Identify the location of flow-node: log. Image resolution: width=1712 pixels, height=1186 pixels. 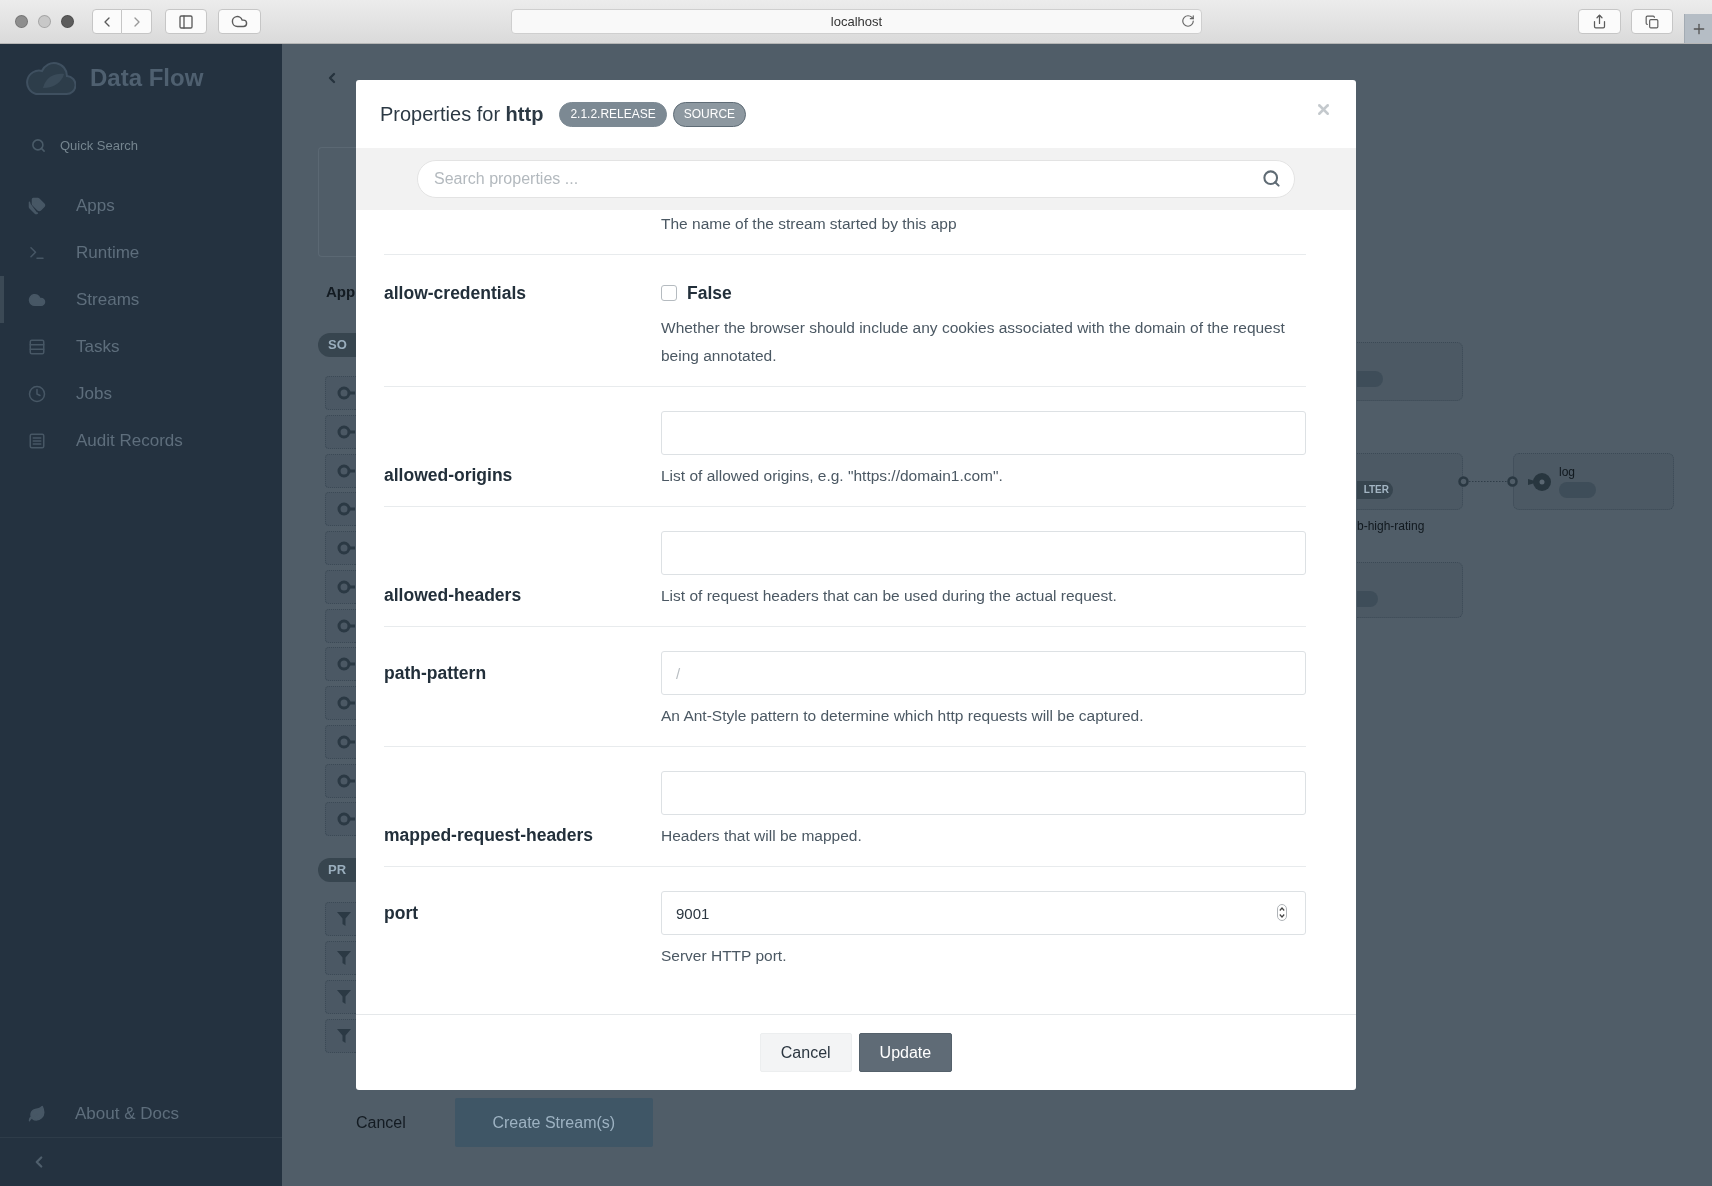
(1593, 481).